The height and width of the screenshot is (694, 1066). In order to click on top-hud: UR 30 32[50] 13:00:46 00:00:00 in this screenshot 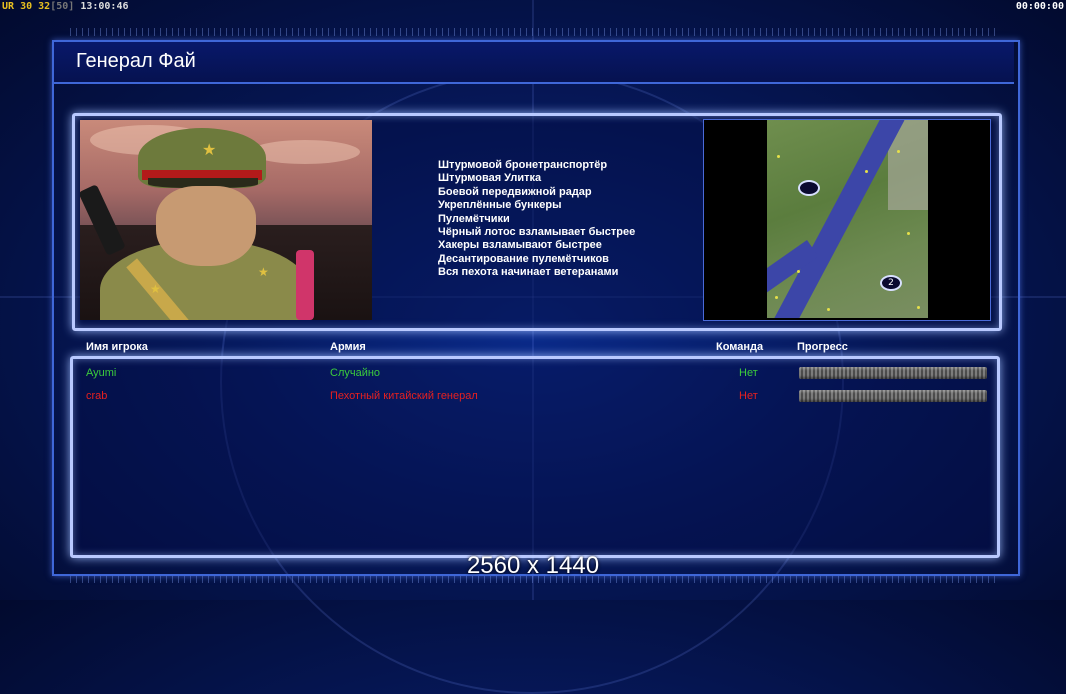, I will do `click(533, 7)`.